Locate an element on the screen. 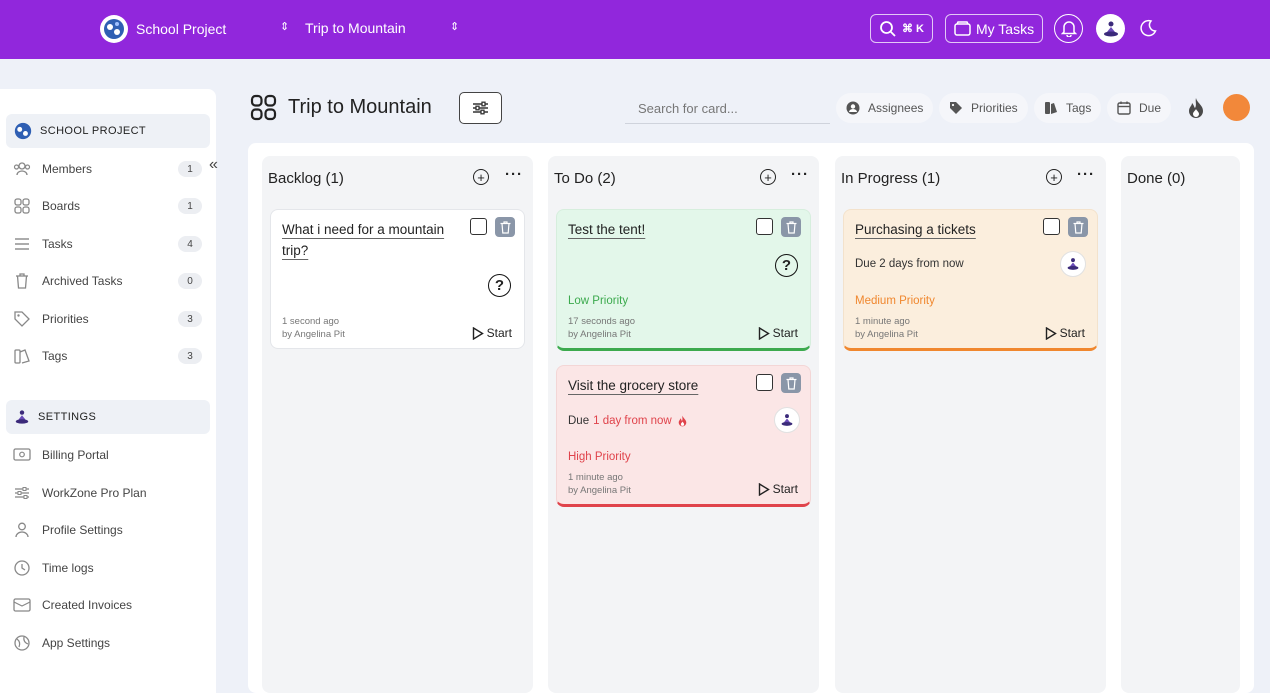  due-prefix: Due is located at coordinates (579, 421).